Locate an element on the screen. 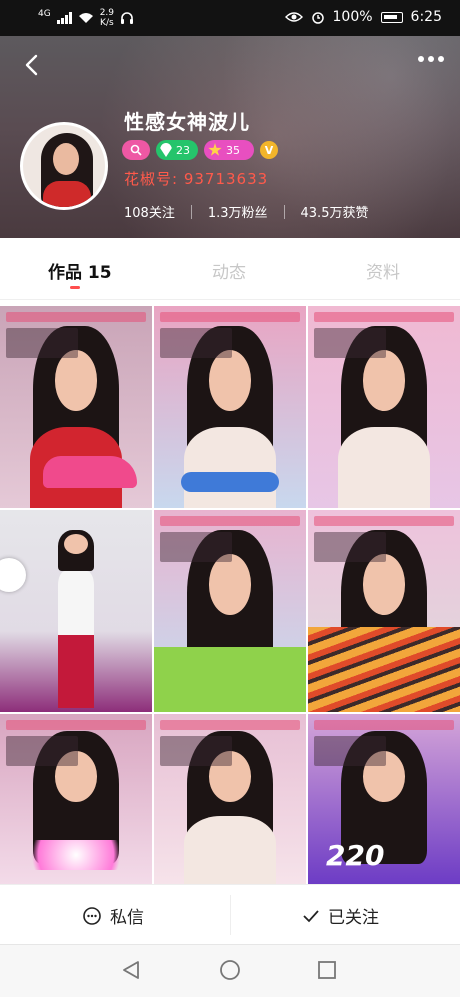 This screenshot has height=997, width=460. grass-scene is located at coordinates (230, 679).